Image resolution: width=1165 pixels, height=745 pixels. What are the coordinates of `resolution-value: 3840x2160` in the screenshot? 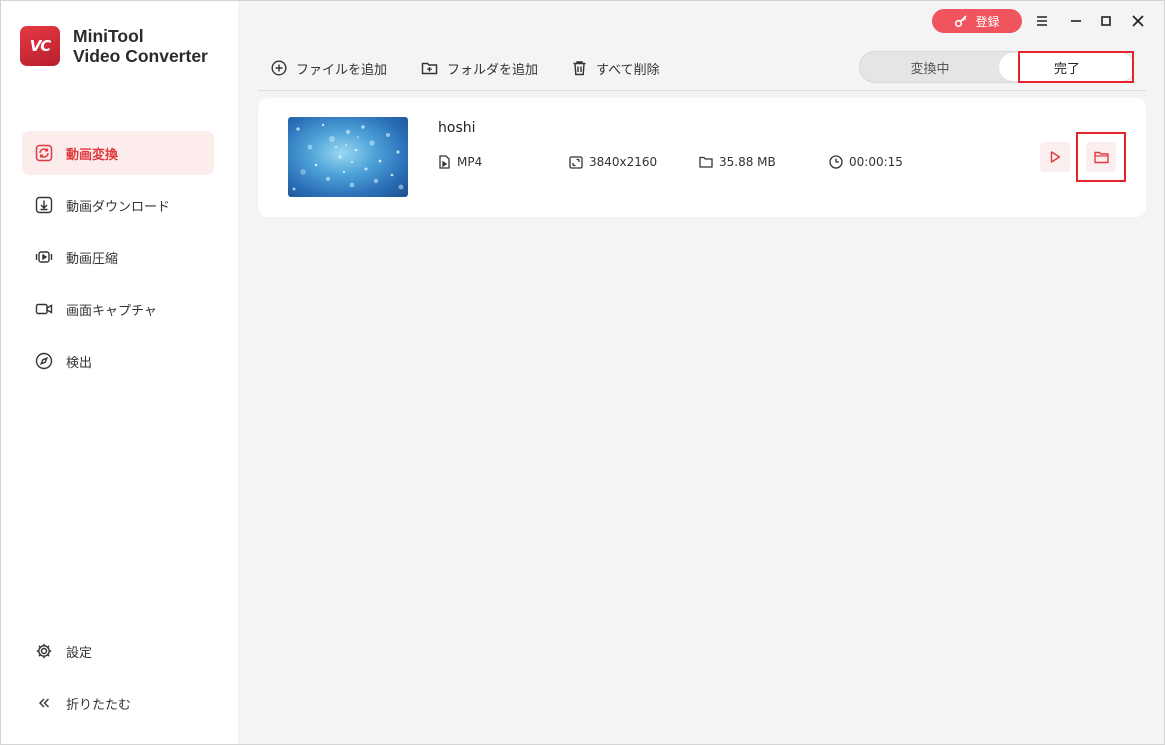 It's located at (623, 162).